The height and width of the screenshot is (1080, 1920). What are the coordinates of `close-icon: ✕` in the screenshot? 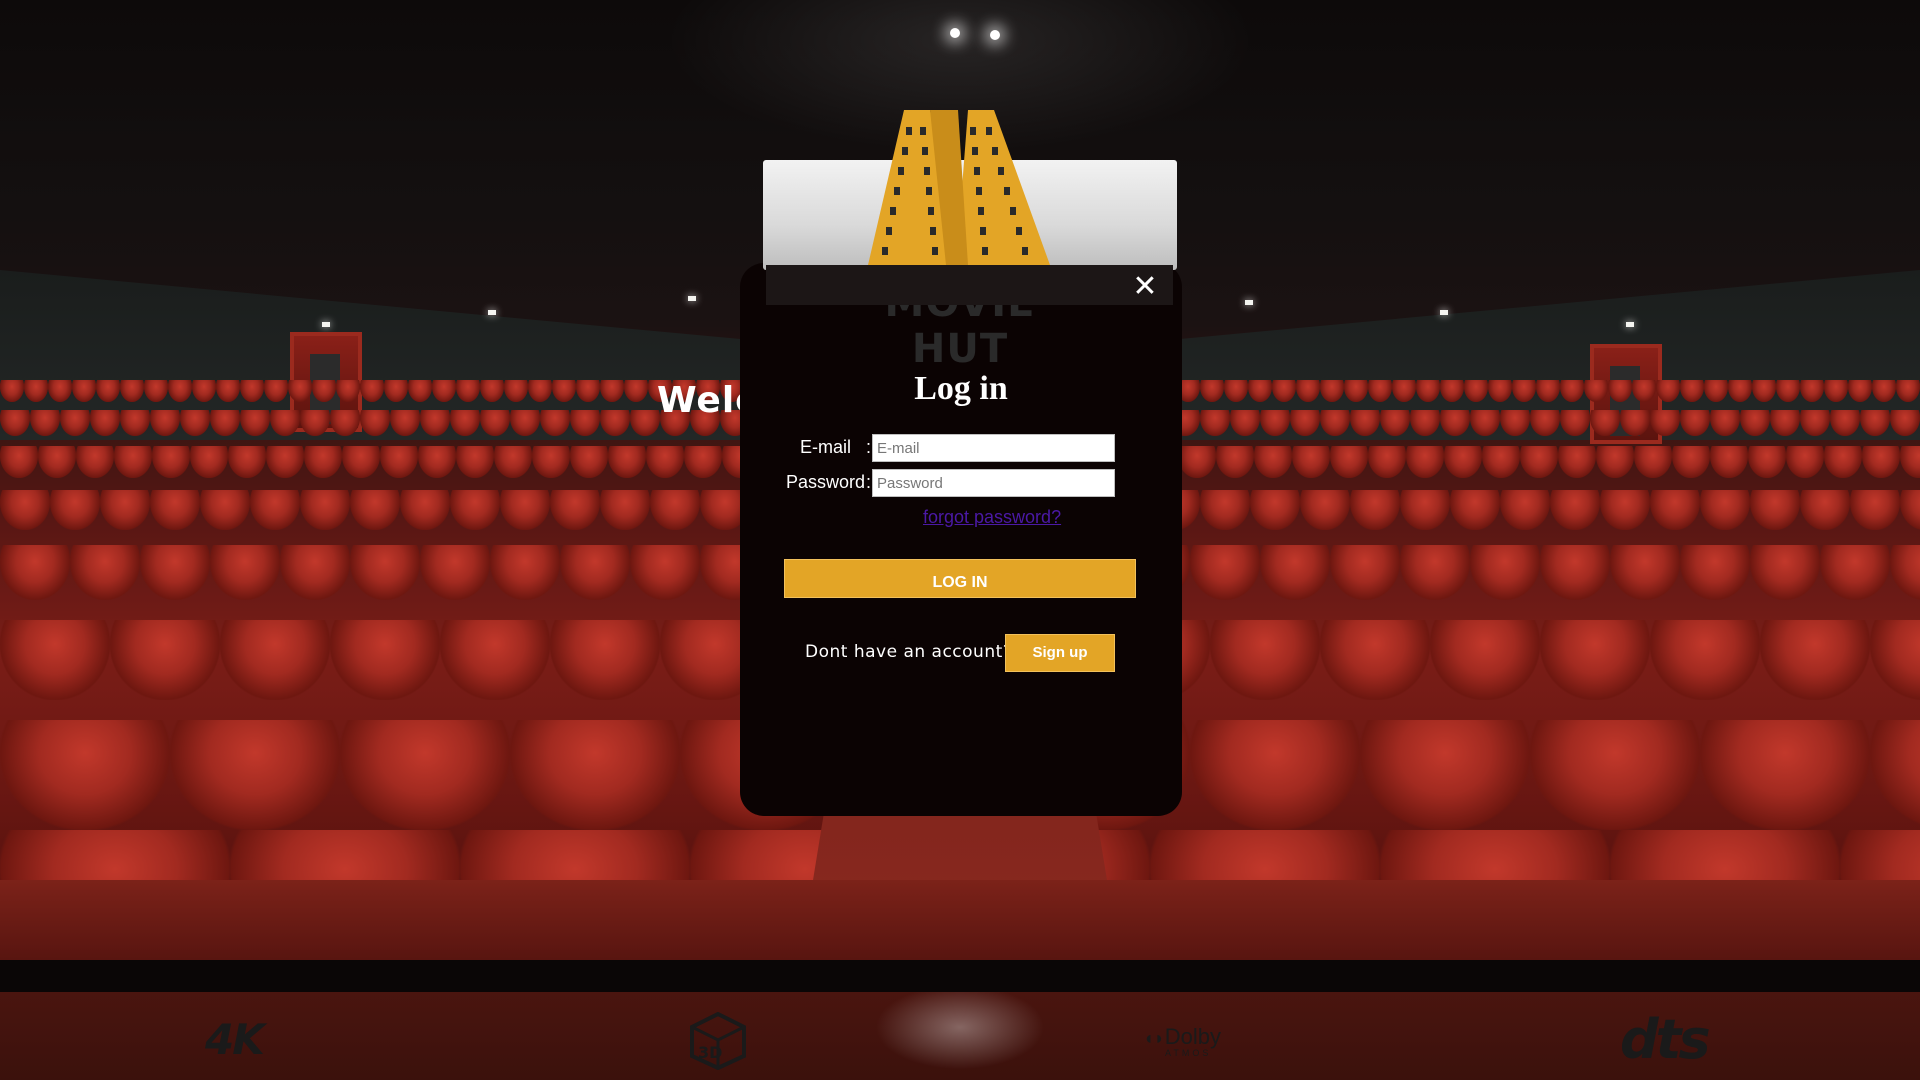 It's located at (1145, 287).